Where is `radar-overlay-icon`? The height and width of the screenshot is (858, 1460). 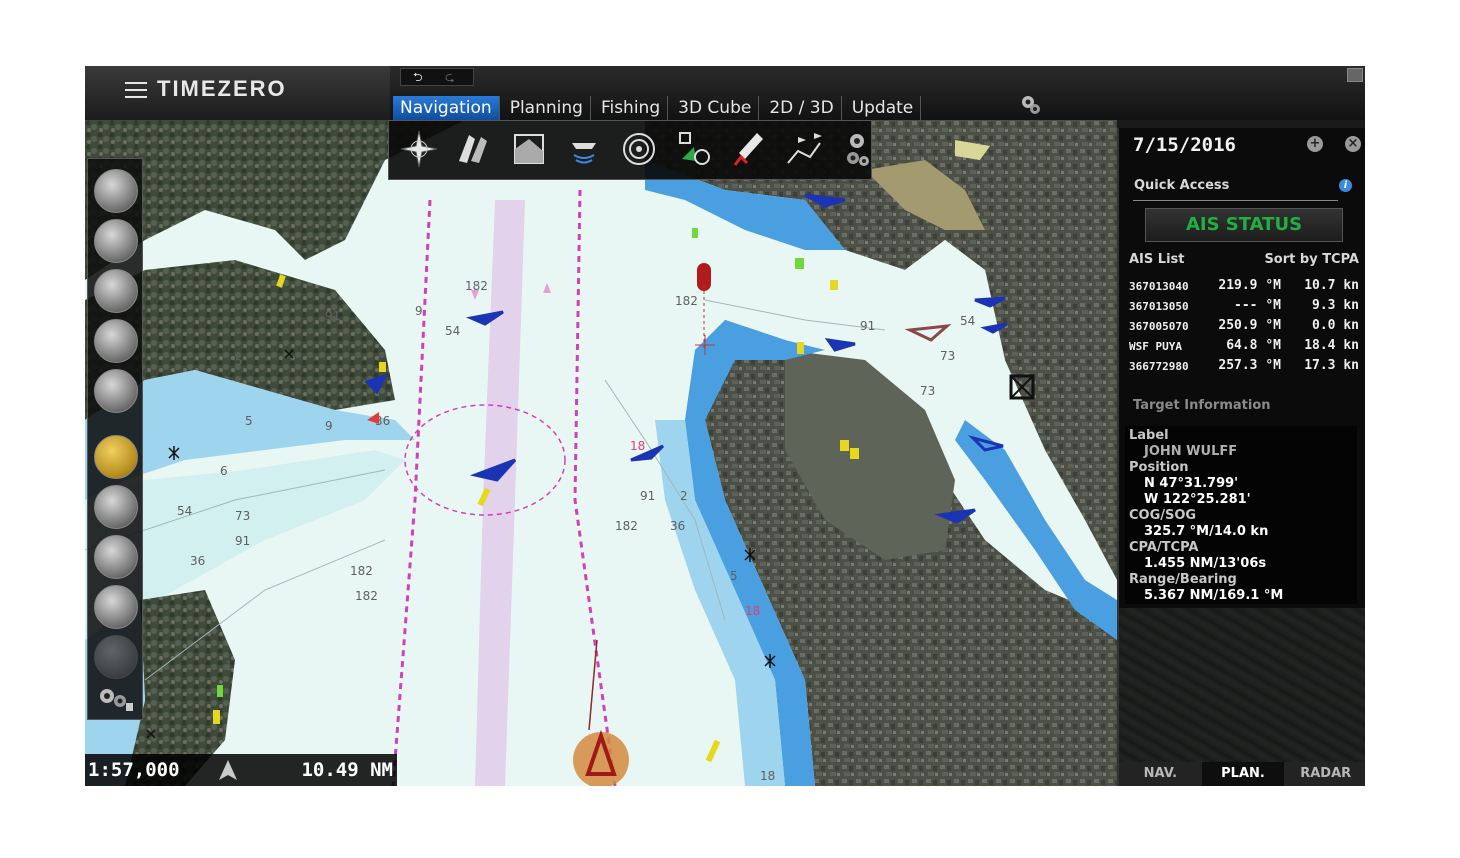
radar-overlay-icon is located at coordinates (116, 657).